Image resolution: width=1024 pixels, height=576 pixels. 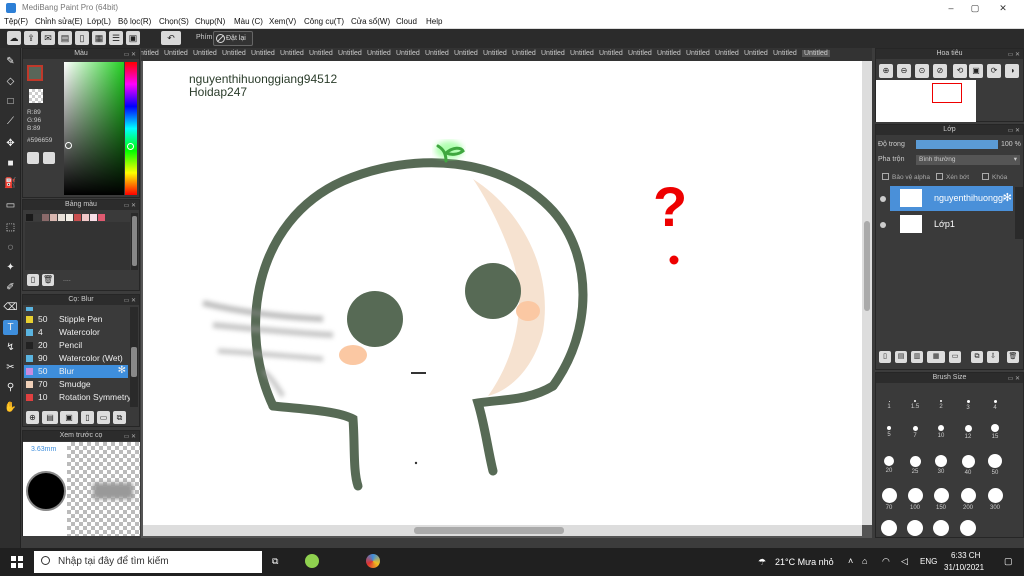 What do you see at coordinates (915, 499) in the screenshot?
I see `brush-size-option: 100` at bounding box center [915, 499].